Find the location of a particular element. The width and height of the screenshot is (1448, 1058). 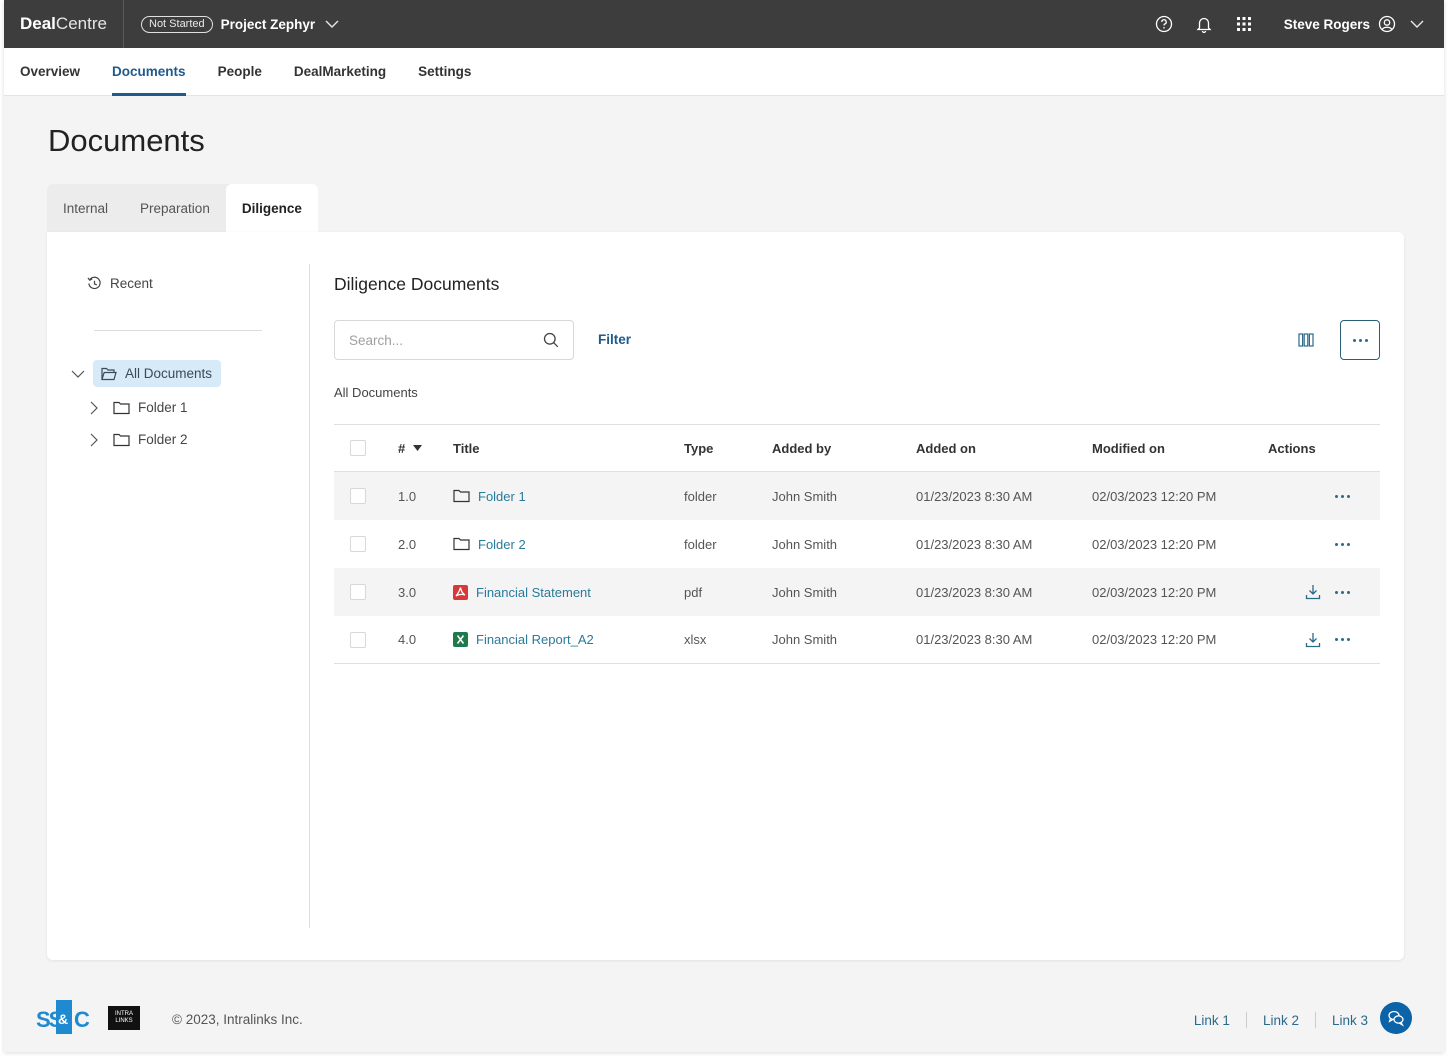

nav-people: People is located at coordinates (240, 72).